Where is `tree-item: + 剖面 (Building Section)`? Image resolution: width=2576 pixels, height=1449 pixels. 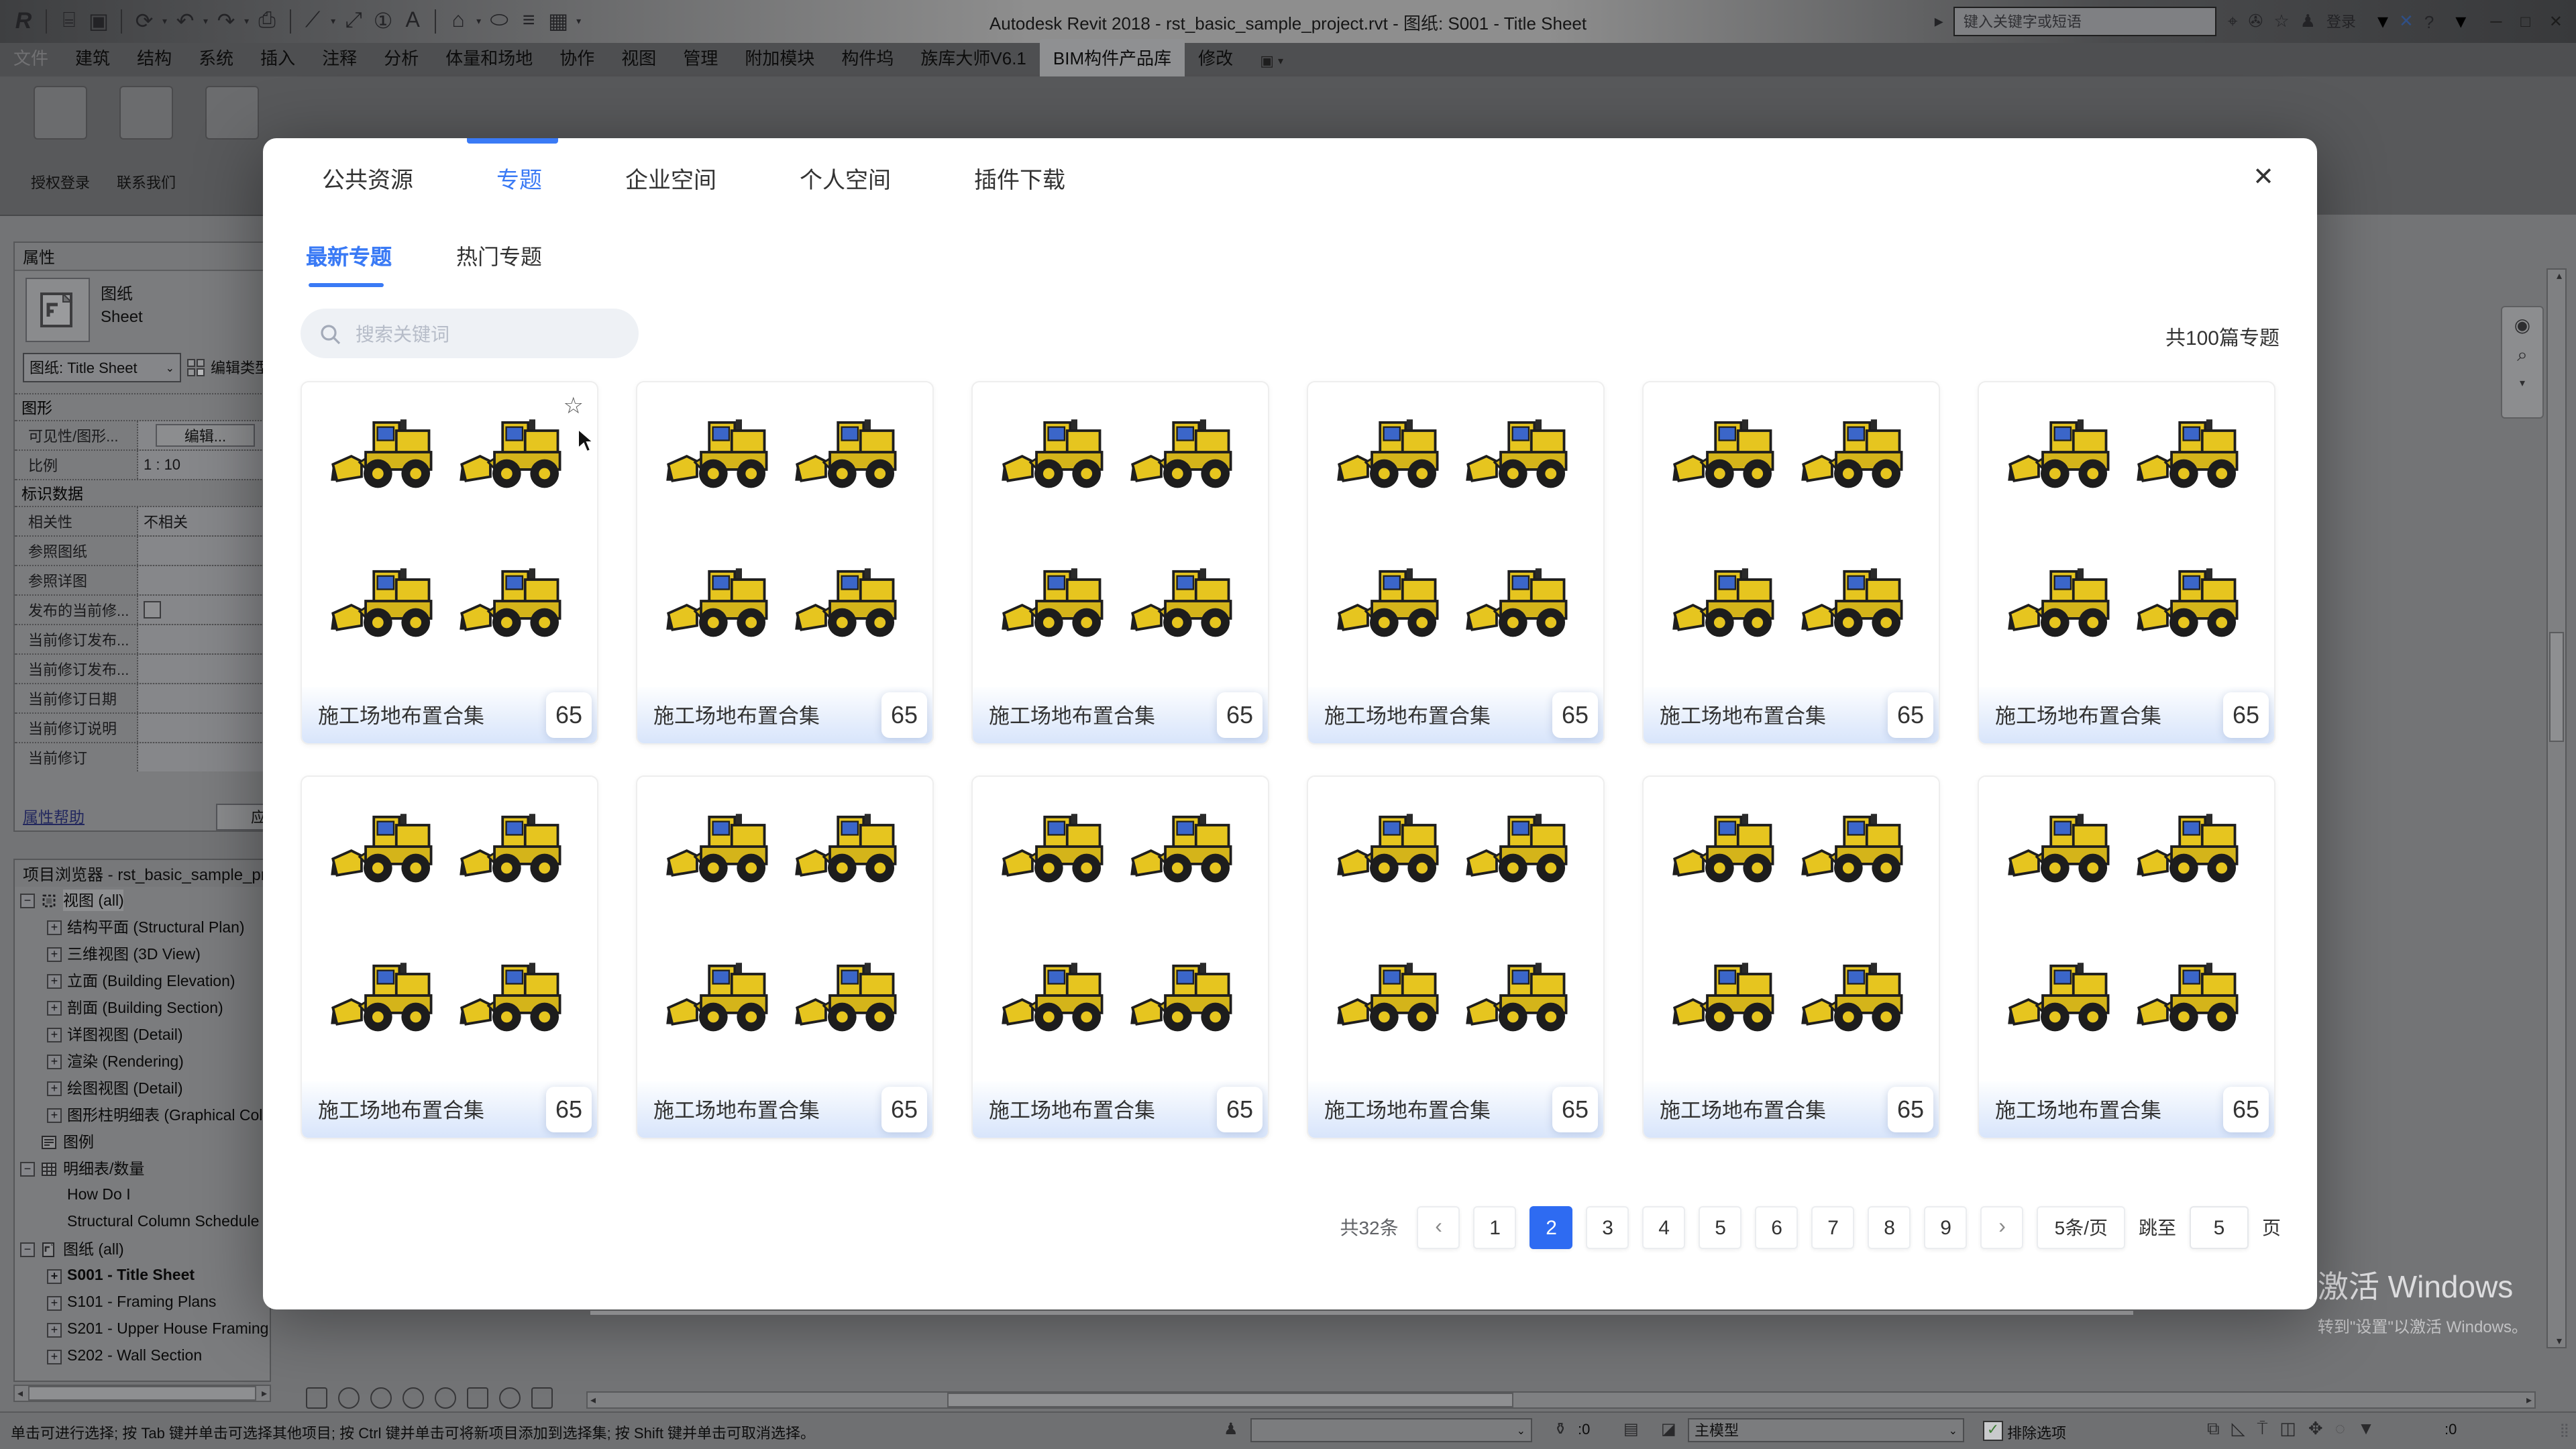
tree-item: + 剖面 (Building Section) is located at coordinates (142, 1007).